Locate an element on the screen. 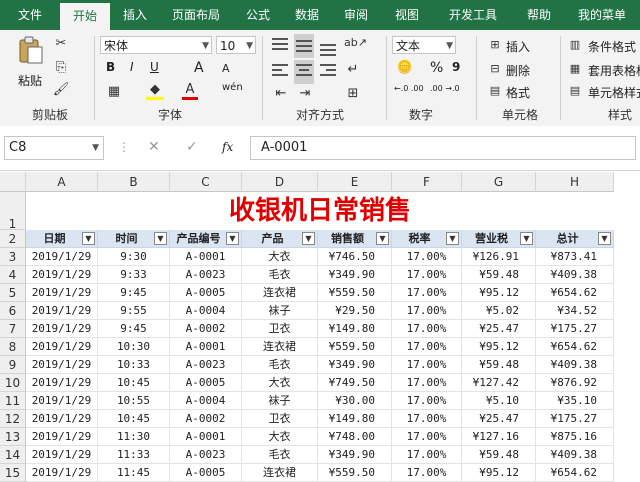 Image resolution: width=640 pixels, height=482 pixels. header-cell: 销售额 ▼ is located at coordinates (355, 239).